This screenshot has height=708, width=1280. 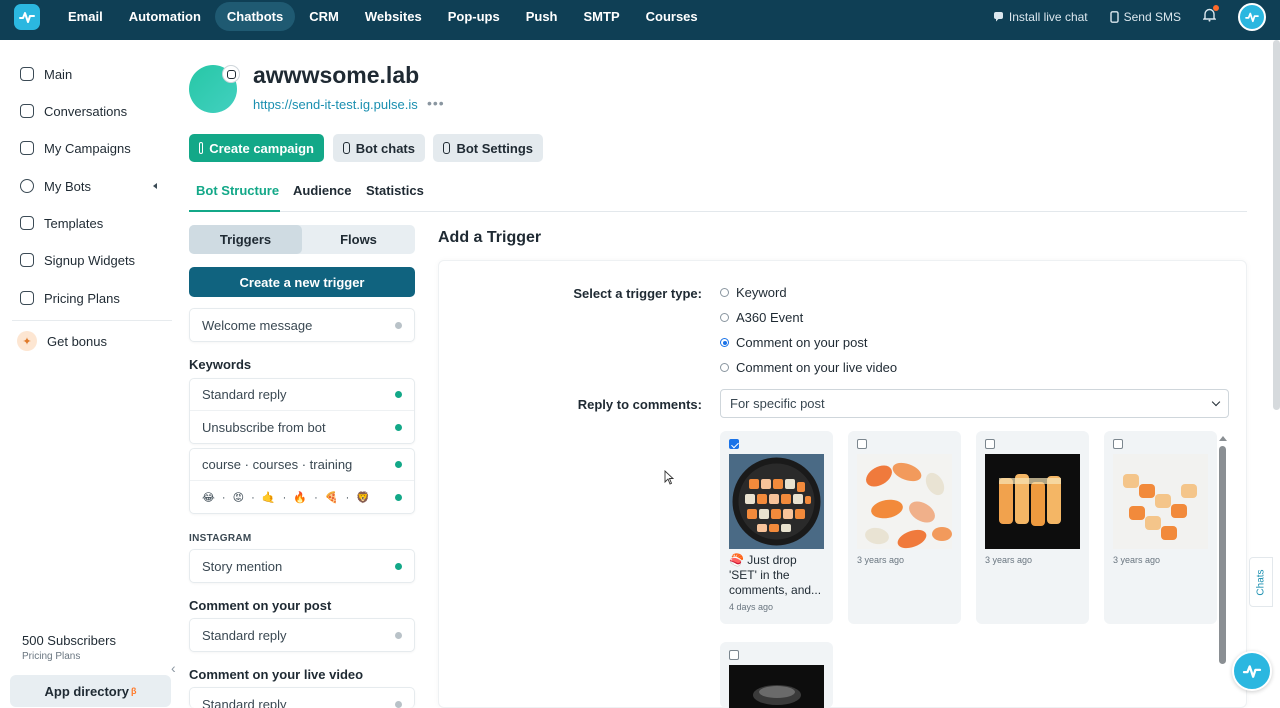 What do you see at coordinates (302, 566) in the screenshot?
I see `list-item-story-mention: Story mention` at bounding box center [302, 566].